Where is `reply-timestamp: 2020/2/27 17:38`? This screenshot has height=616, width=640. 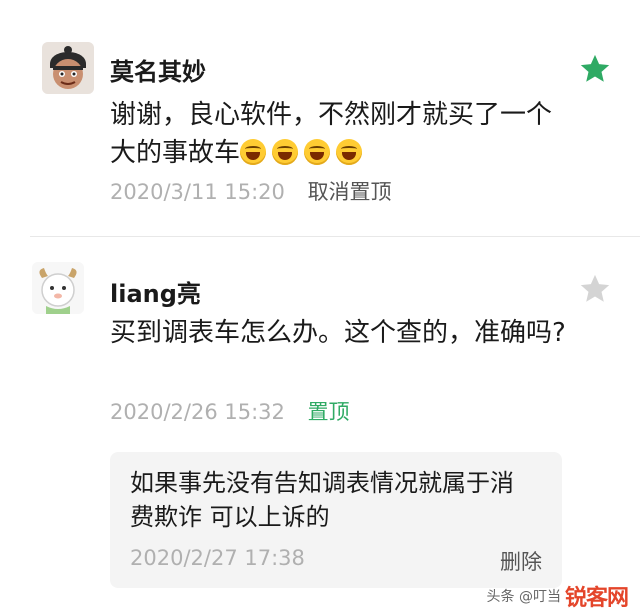
reply-timestamp: 2020/2/27 17:38 is located at coordinates (217, 558).